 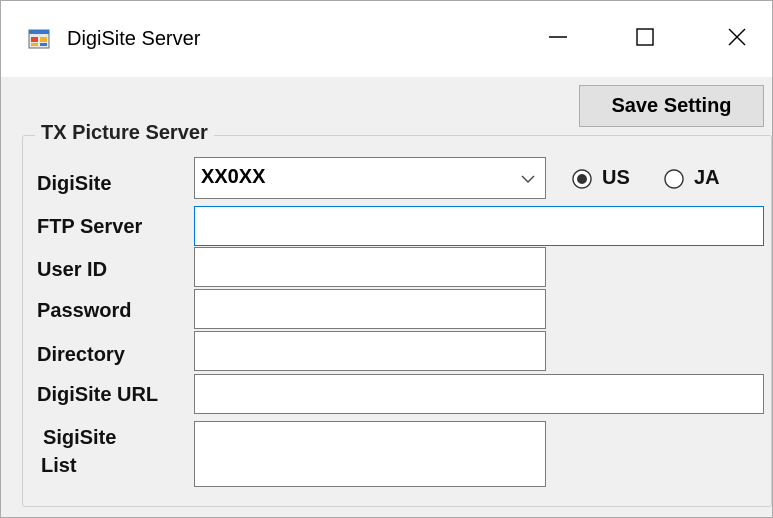 I want to click on radio-ja-label: JA, so click(x=707, y=178).